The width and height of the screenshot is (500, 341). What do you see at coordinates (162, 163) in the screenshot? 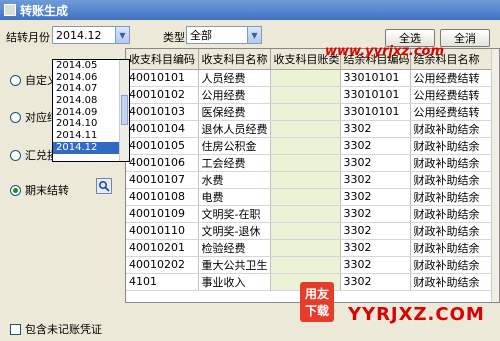
I see `table-cell: 40010106` at bounding box center [162, 163].